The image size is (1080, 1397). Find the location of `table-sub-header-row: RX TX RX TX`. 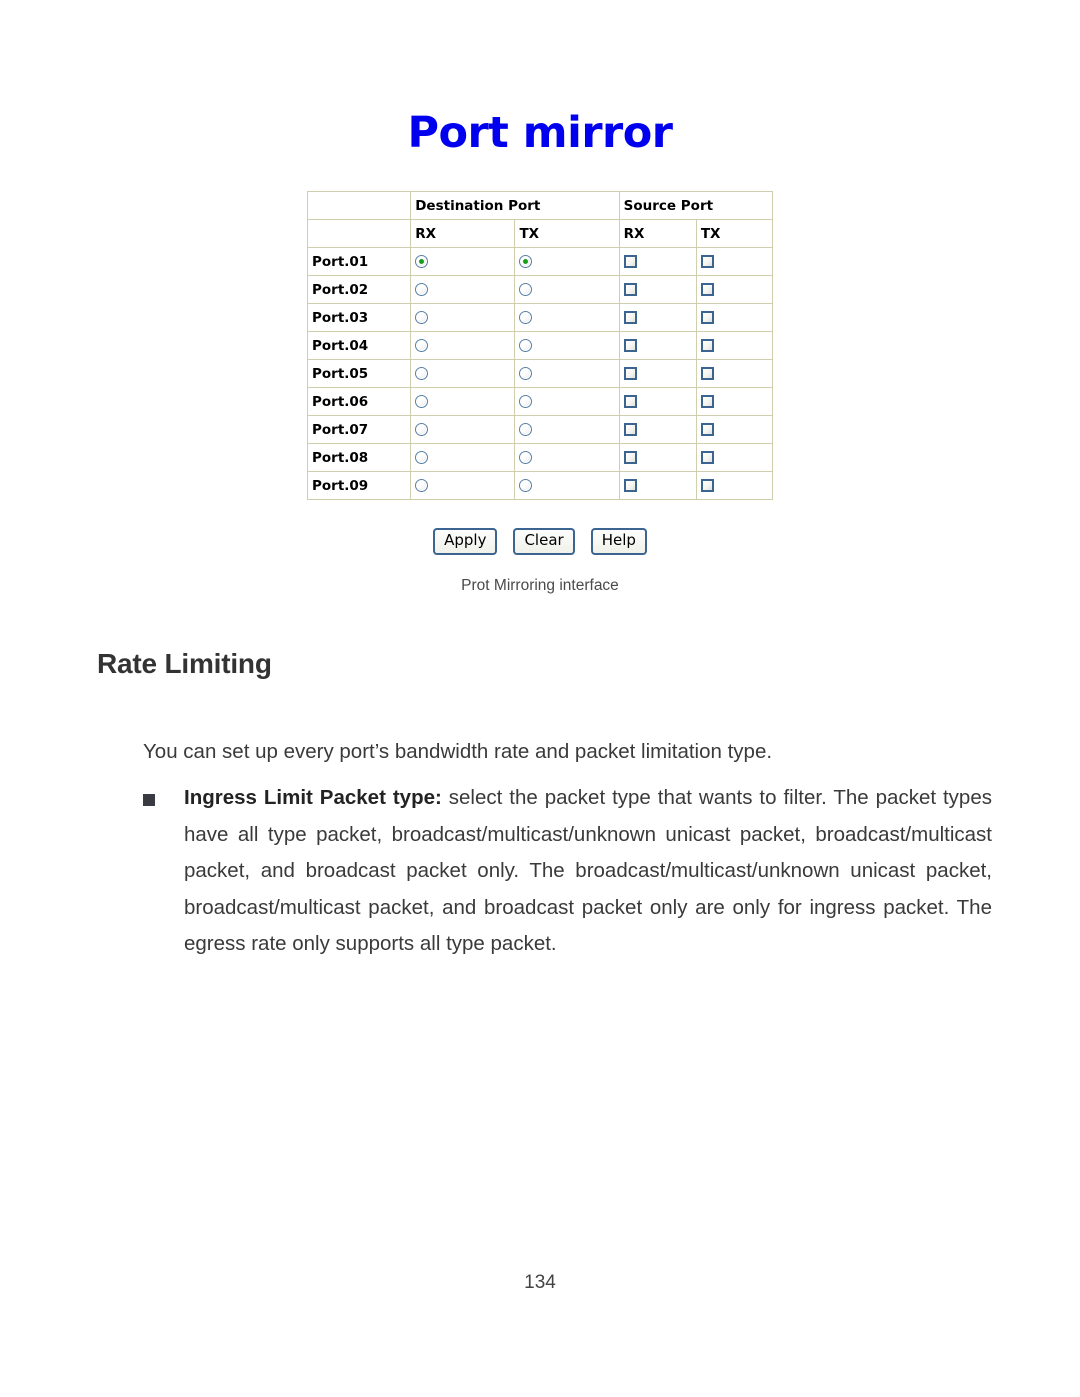

table-sub-header-row: RX TX RX TX is located at coordinates (540, 233).